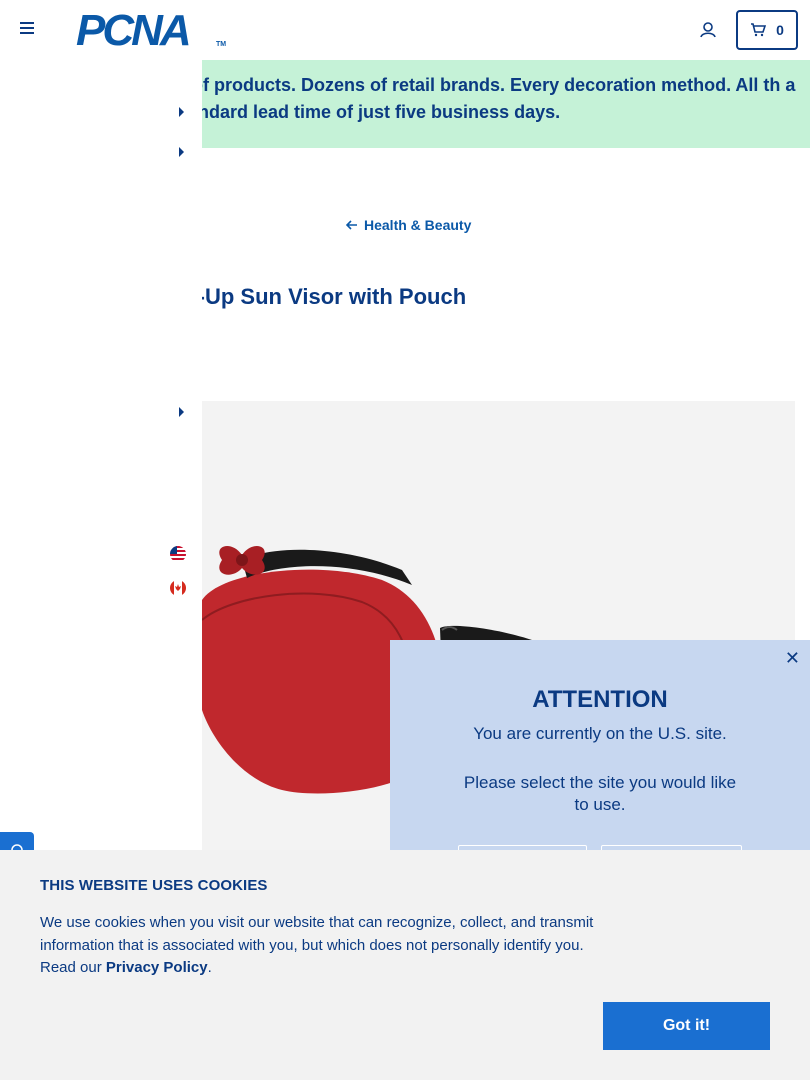  I want to click on account-icon, so click(708, 30).